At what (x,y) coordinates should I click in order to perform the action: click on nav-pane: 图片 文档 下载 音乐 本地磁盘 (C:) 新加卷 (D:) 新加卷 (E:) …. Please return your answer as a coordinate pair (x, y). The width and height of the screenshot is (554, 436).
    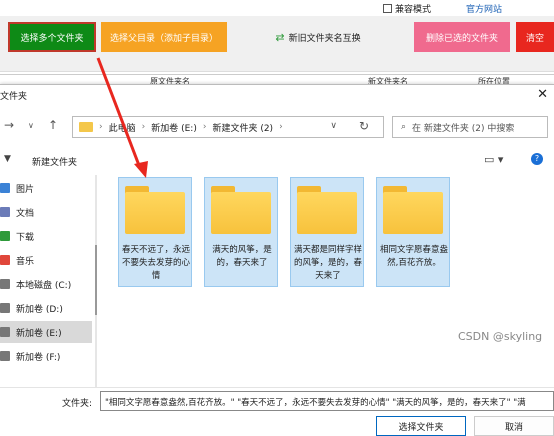
    Looking at the image, I should click on (46, 286).